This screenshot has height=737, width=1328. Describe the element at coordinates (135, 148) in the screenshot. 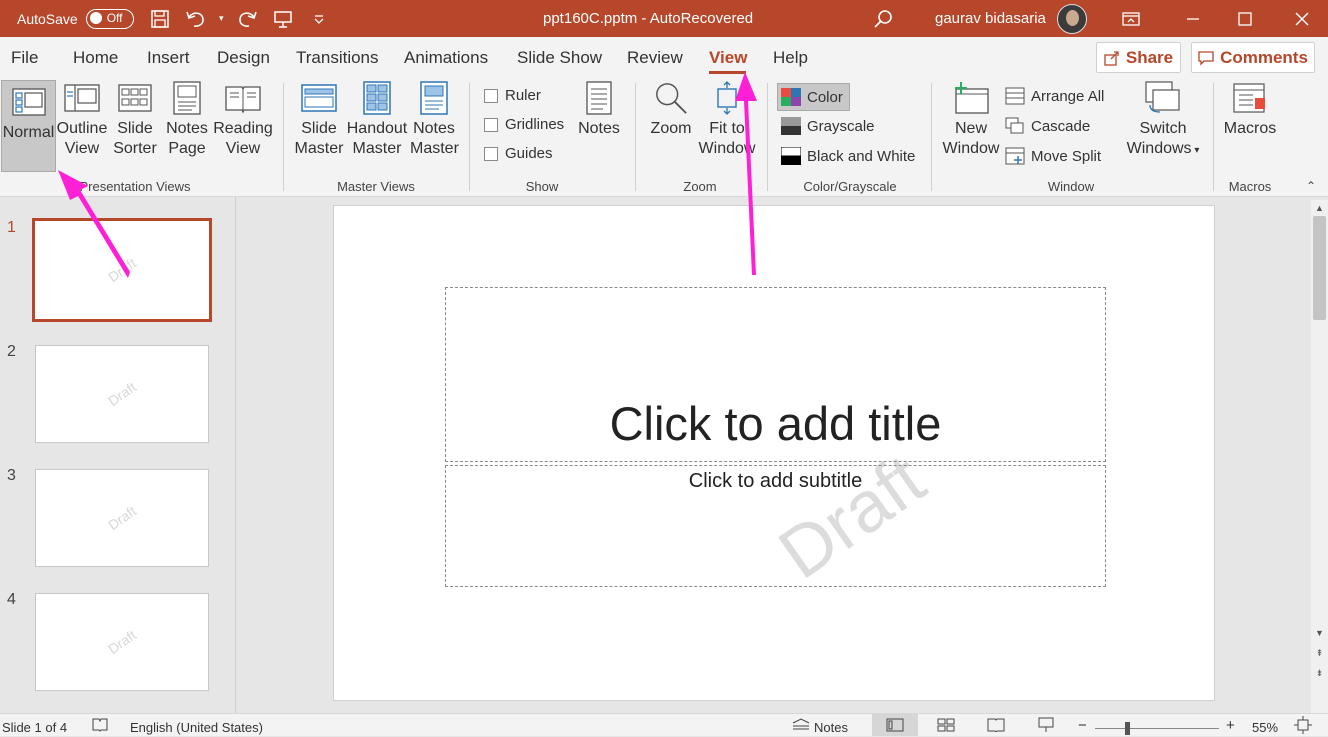

I see `sorter-label-2: Sorter` at that location.